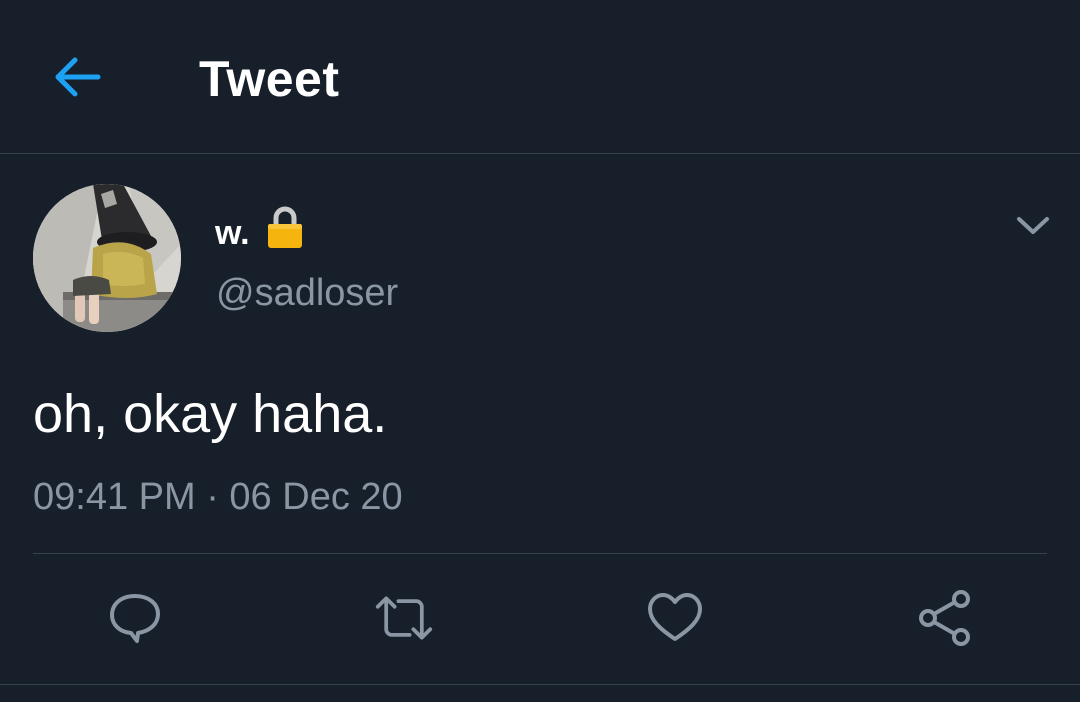 This screenshot has width=1080, height=702. I want to click on reply-button, so click(135, 618).